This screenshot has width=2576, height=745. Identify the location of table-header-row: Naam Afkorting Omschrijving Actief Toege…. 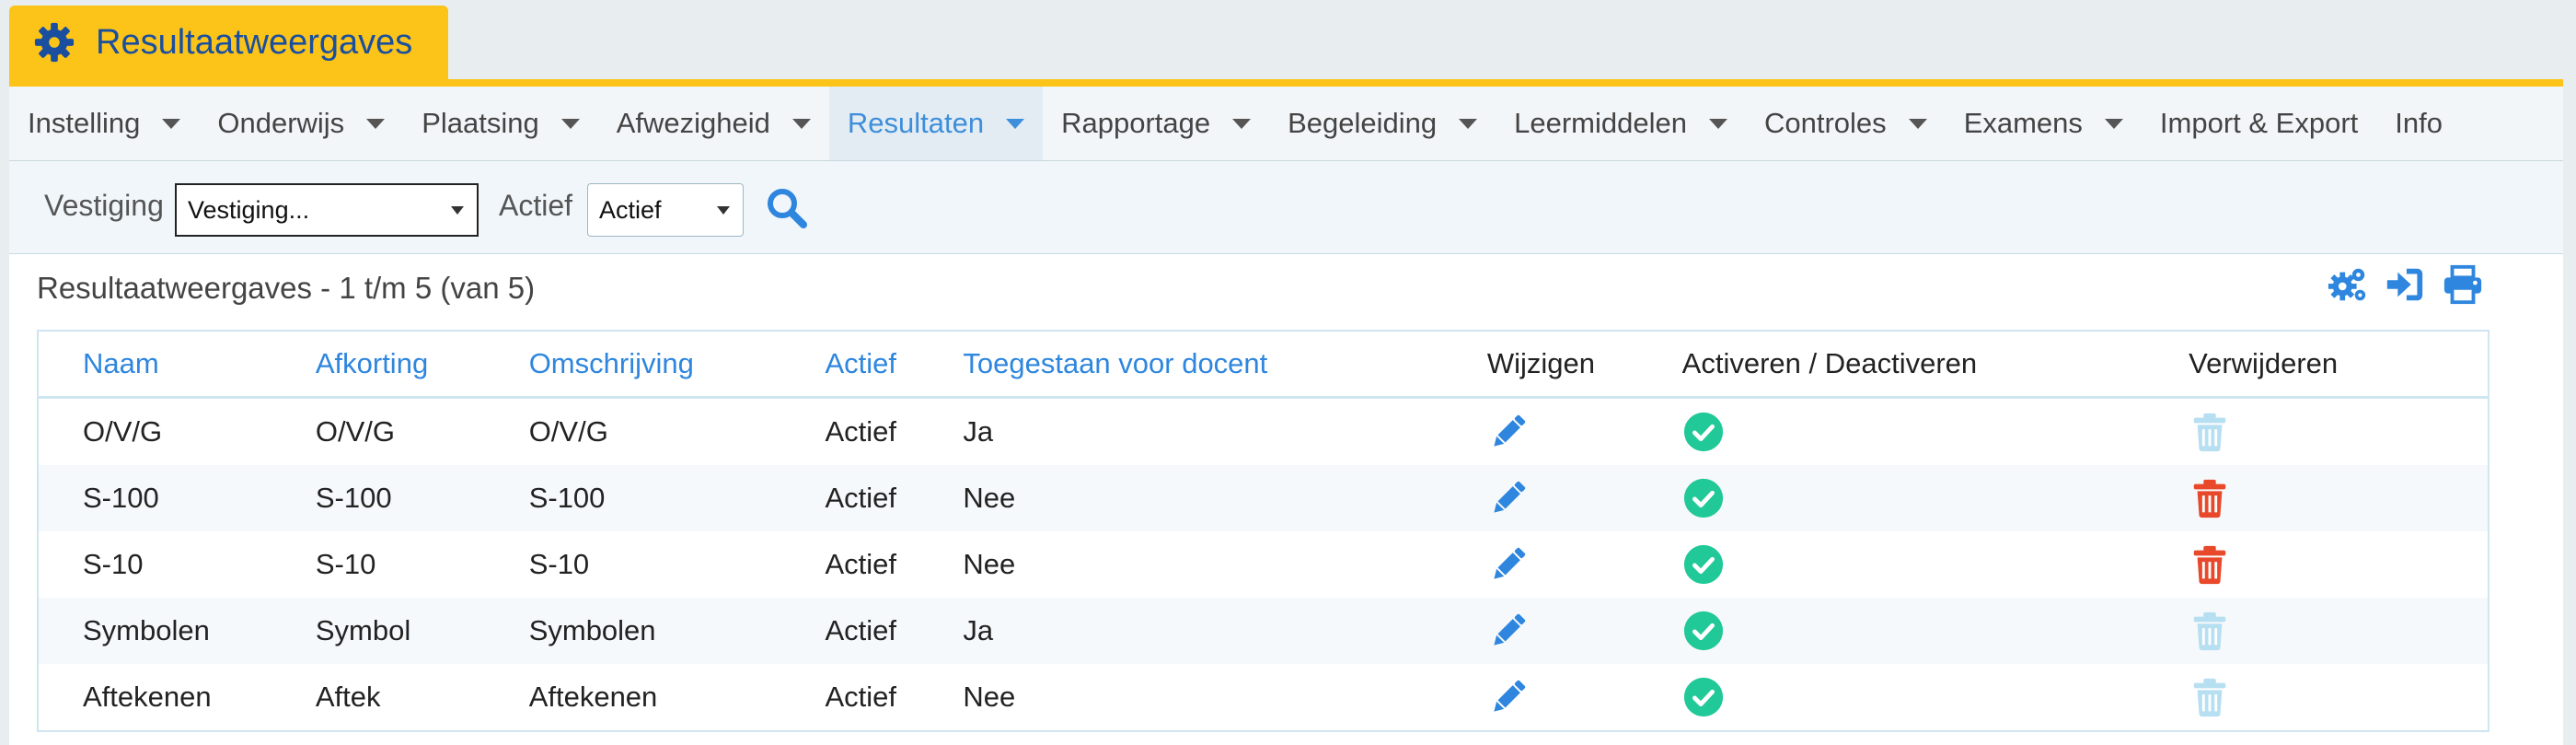
(1263, 365).